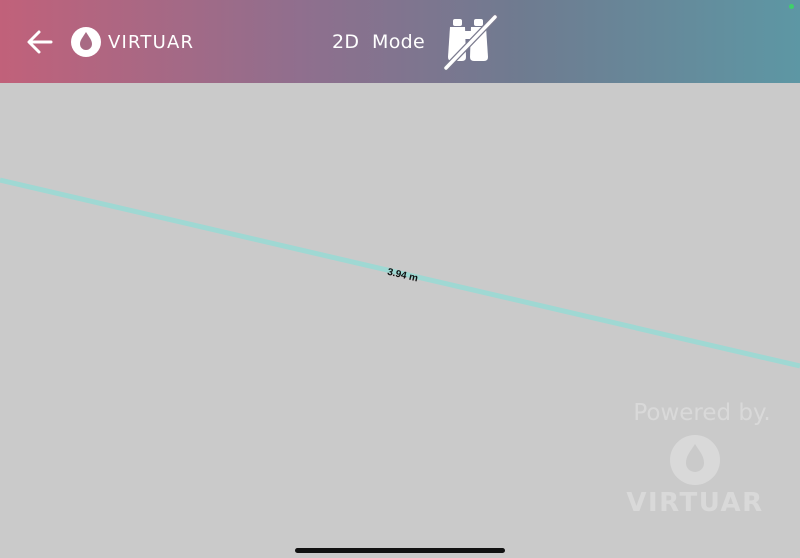 Image resolution: width=800 pixels, height=558 pixels. Describe the element at coordinates (702, 413) in the screenshot. I see `powered-by-label: Powered by.` at that location.